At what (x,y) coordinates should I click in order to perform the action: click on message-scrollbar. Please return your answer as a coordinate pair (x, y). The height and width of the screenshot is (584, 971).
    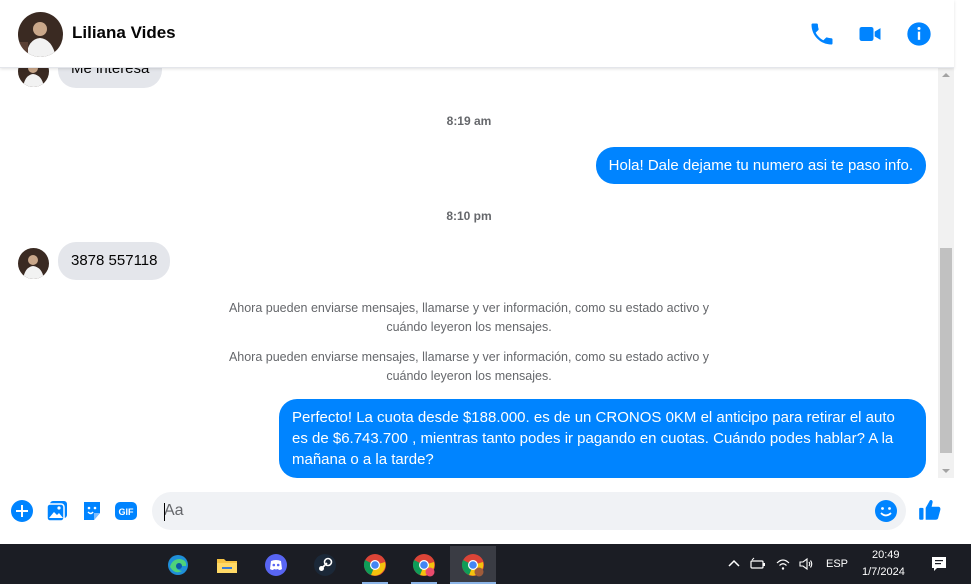
    Looking at the image, I should click on (946, 273).